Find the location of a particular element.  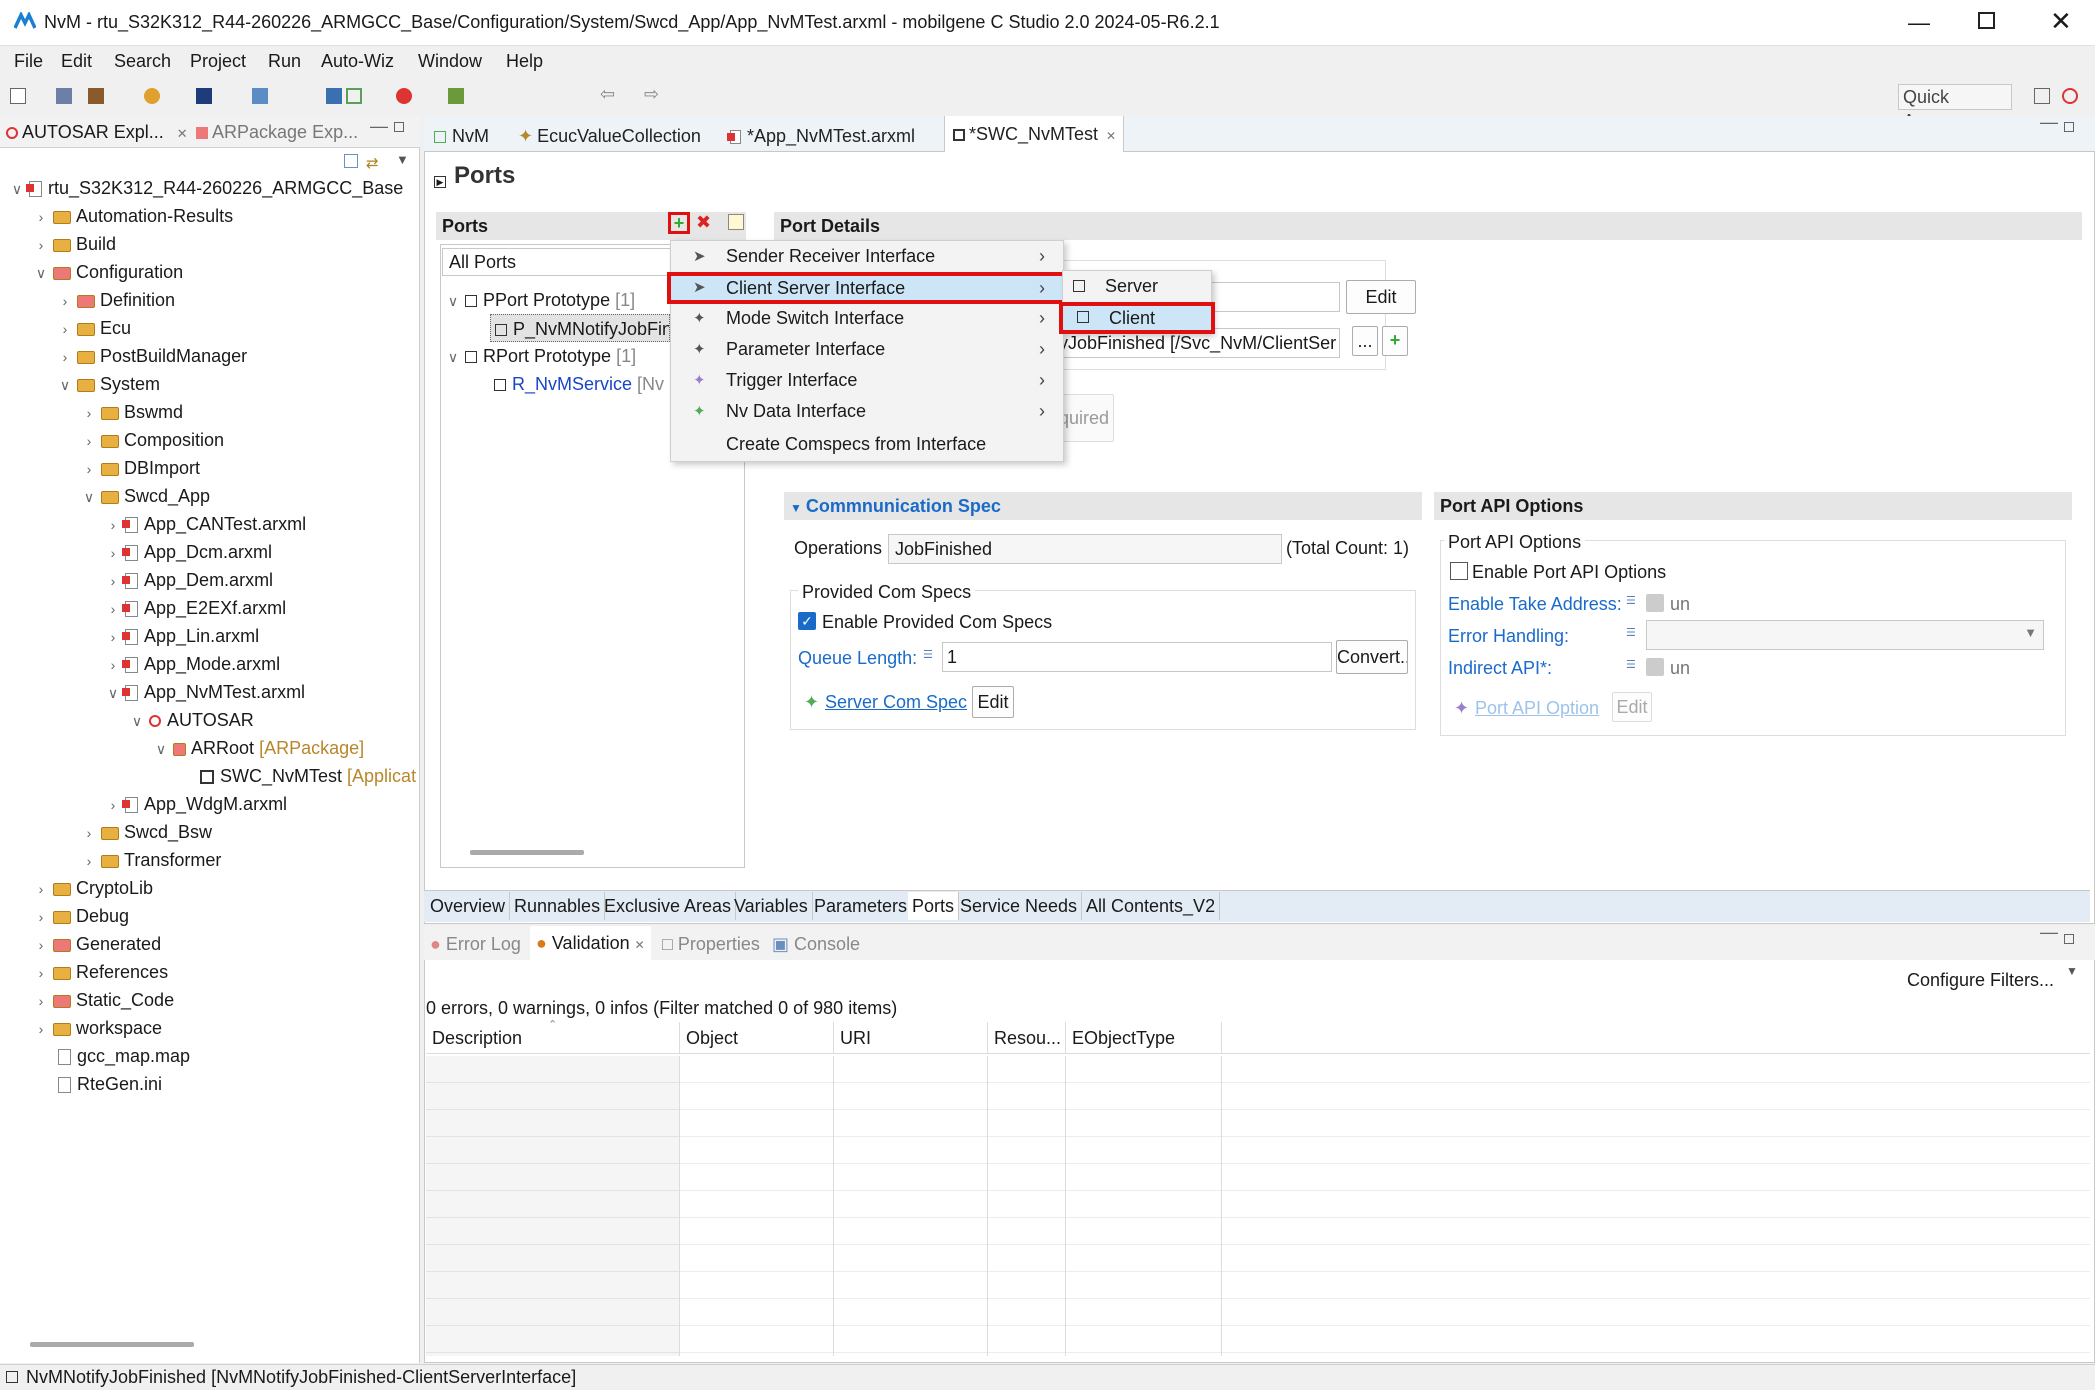

view-menu-icon: ▼ is located at coordinates (2072, 971).